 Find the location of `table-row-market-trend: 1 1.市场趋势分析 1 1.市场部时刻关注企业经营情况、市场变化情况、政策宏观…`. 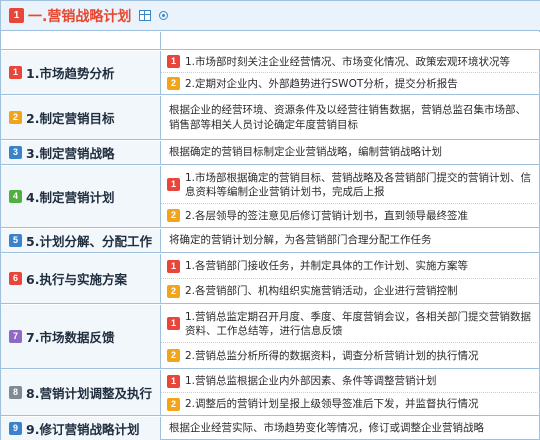

table-row-market-trend: 1 1.市场趋势分析 1 1.市场部时刻关注企业经营情况、市场变化情况、政策宏观… is located at coordinates (270, 73).